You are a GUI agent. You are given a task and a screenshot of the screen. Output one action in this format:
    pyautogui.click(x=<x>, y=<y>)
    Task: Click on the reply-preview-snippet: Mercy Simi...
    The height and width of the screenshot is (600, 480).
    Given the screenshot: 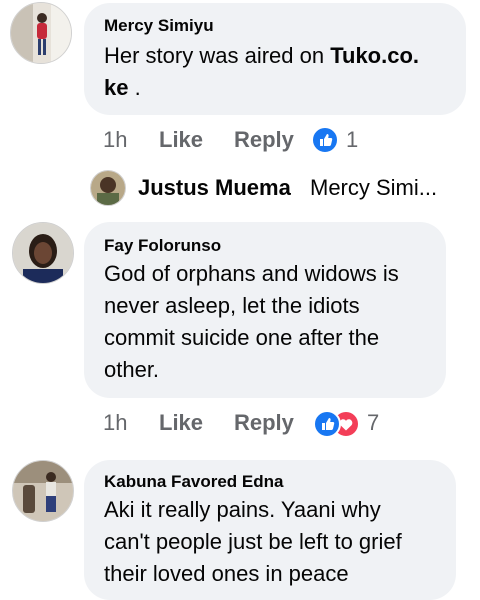 What is the action you would take?
    pyautogui.click(x=373, y=188)
    